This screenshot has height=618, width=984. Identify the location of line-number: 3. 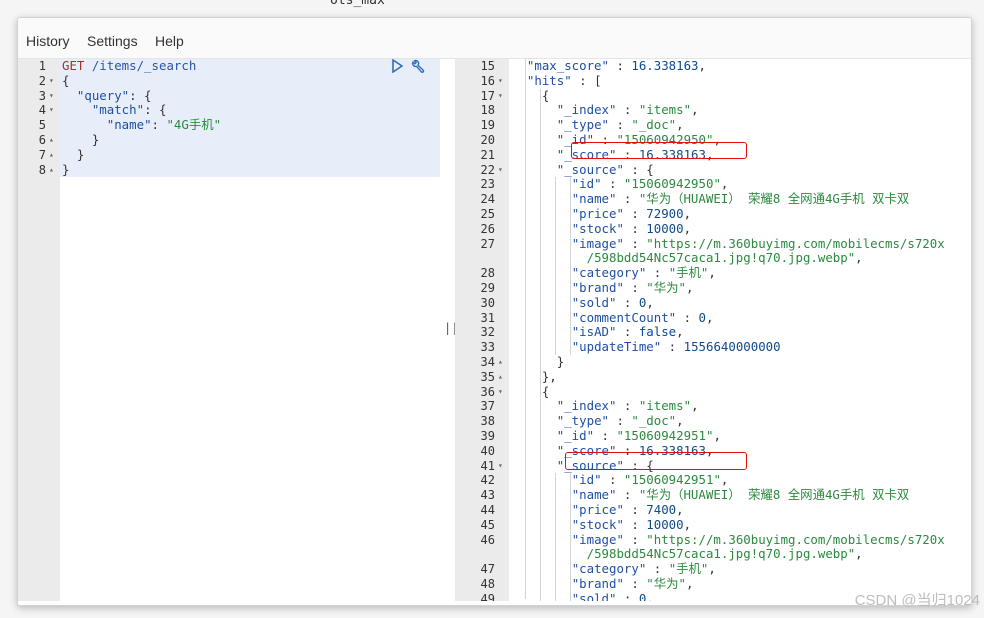
(42, 95).